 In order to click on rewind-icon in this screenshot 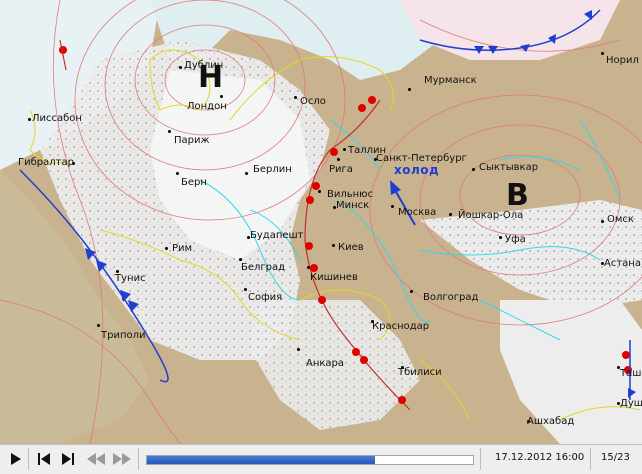, I will do `click(96, 459)`.